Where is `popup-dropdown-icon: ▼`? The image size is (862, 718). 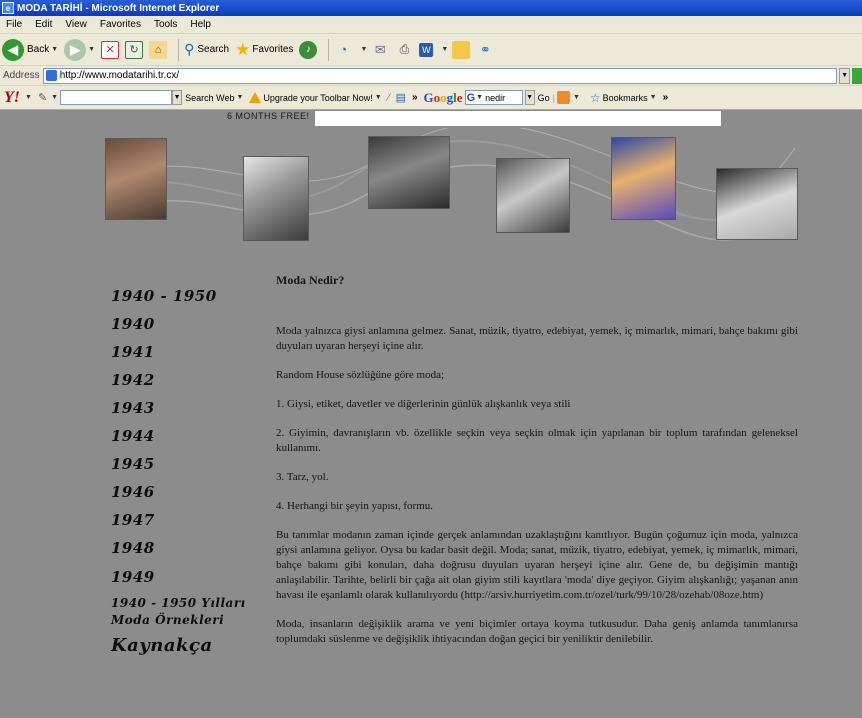
popup-dropdown-icon: ▼ is located at coordinates (576, 97).